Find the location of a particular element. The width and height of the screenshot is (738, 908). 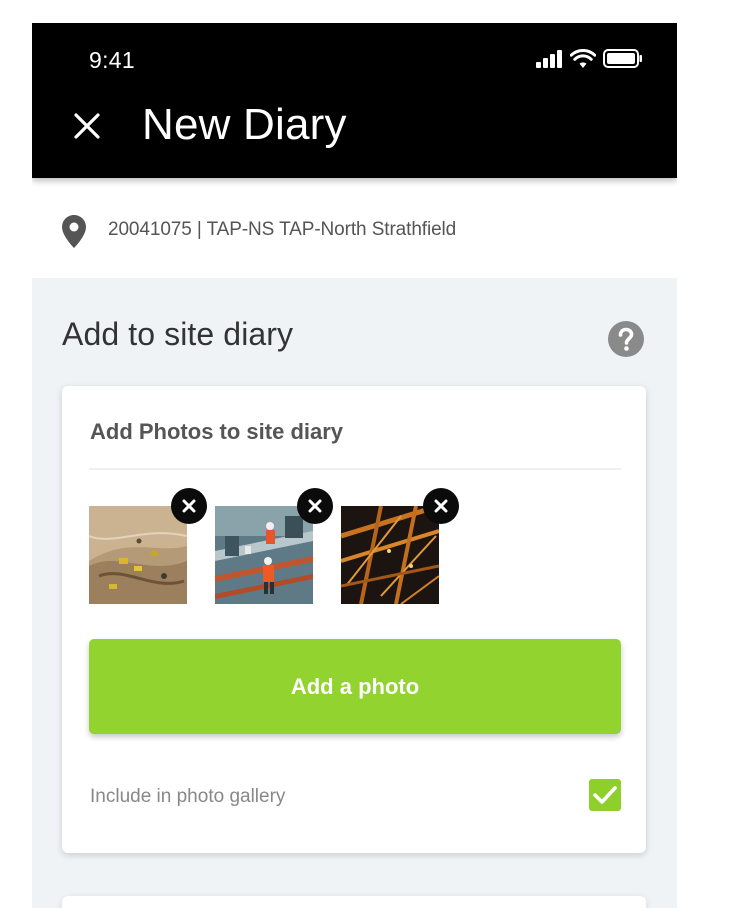

card-title: Add Photos to site diary is located at coordinates (217, 431).